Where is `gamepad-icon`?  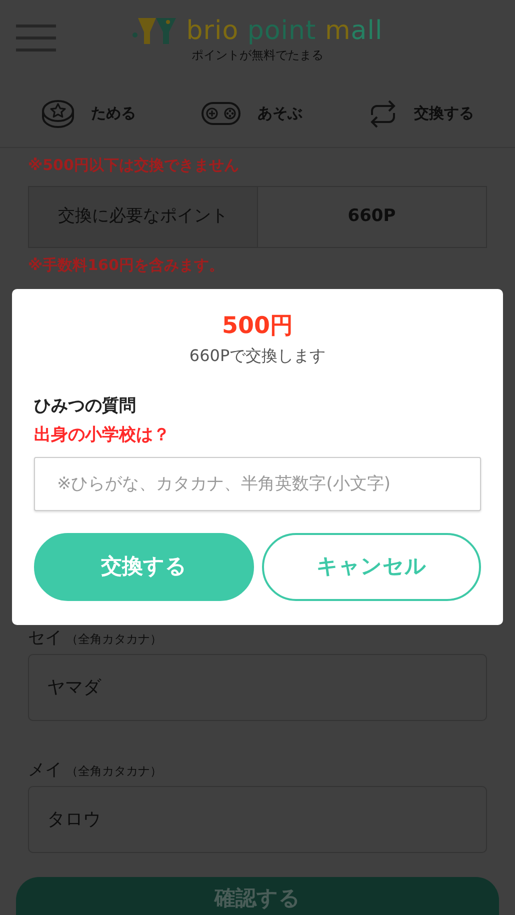 gamepad-icon is located at coordinates (221, 113).